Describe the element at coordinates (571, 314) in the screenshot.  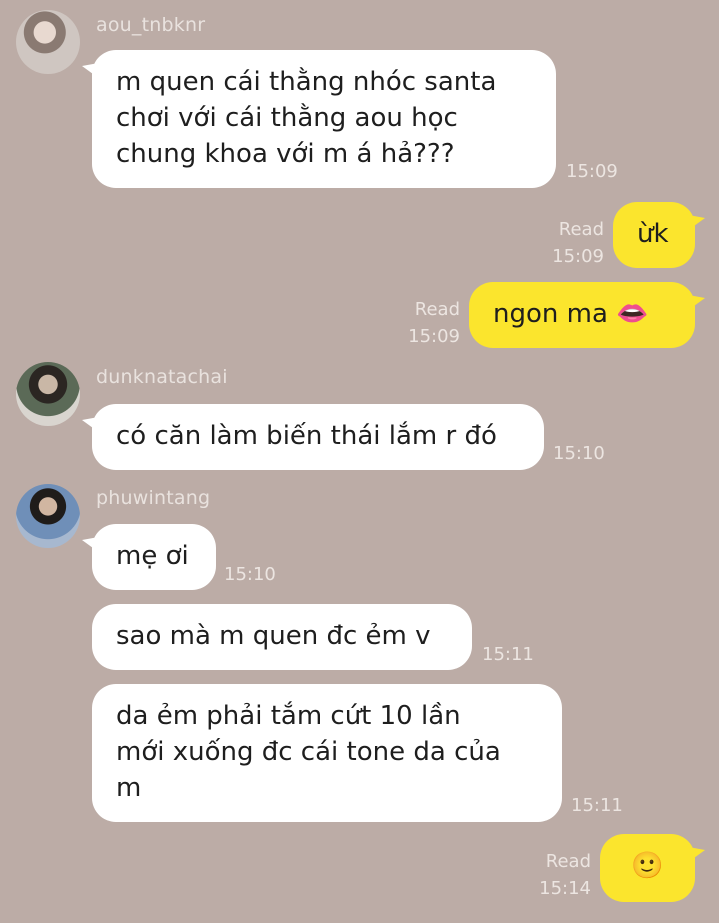
I see `message-text: ngon ma 👄` at that location.